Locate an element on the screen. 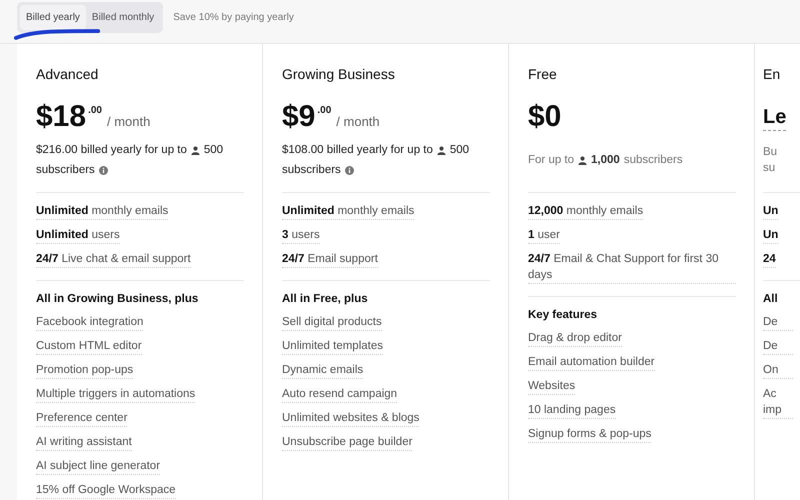 The image size is (800, 500). billing-summary: For up to is located at coordinates (551, 160).